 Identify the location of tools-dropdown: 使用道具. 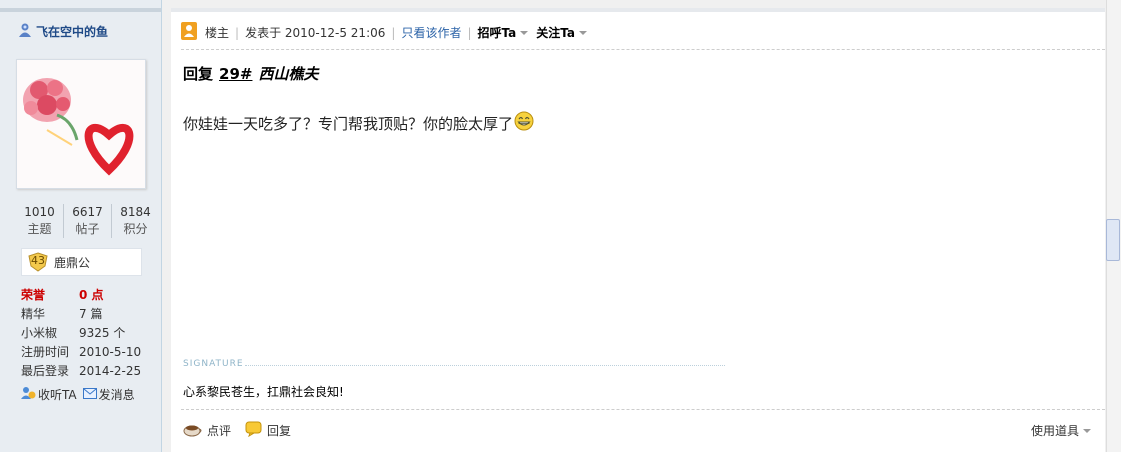
(1061, 430).